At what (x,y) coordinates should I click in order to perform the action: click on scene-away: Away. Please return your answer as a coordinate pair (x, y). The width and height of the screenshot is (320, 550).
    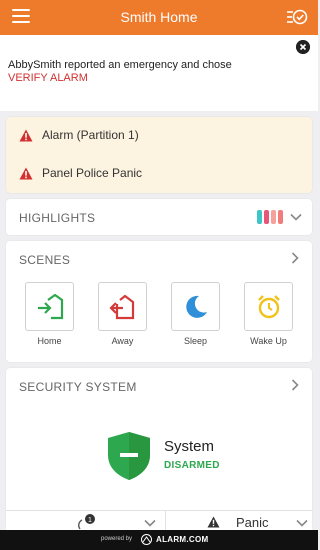
    Looking at the image, I should click on (122, 314).